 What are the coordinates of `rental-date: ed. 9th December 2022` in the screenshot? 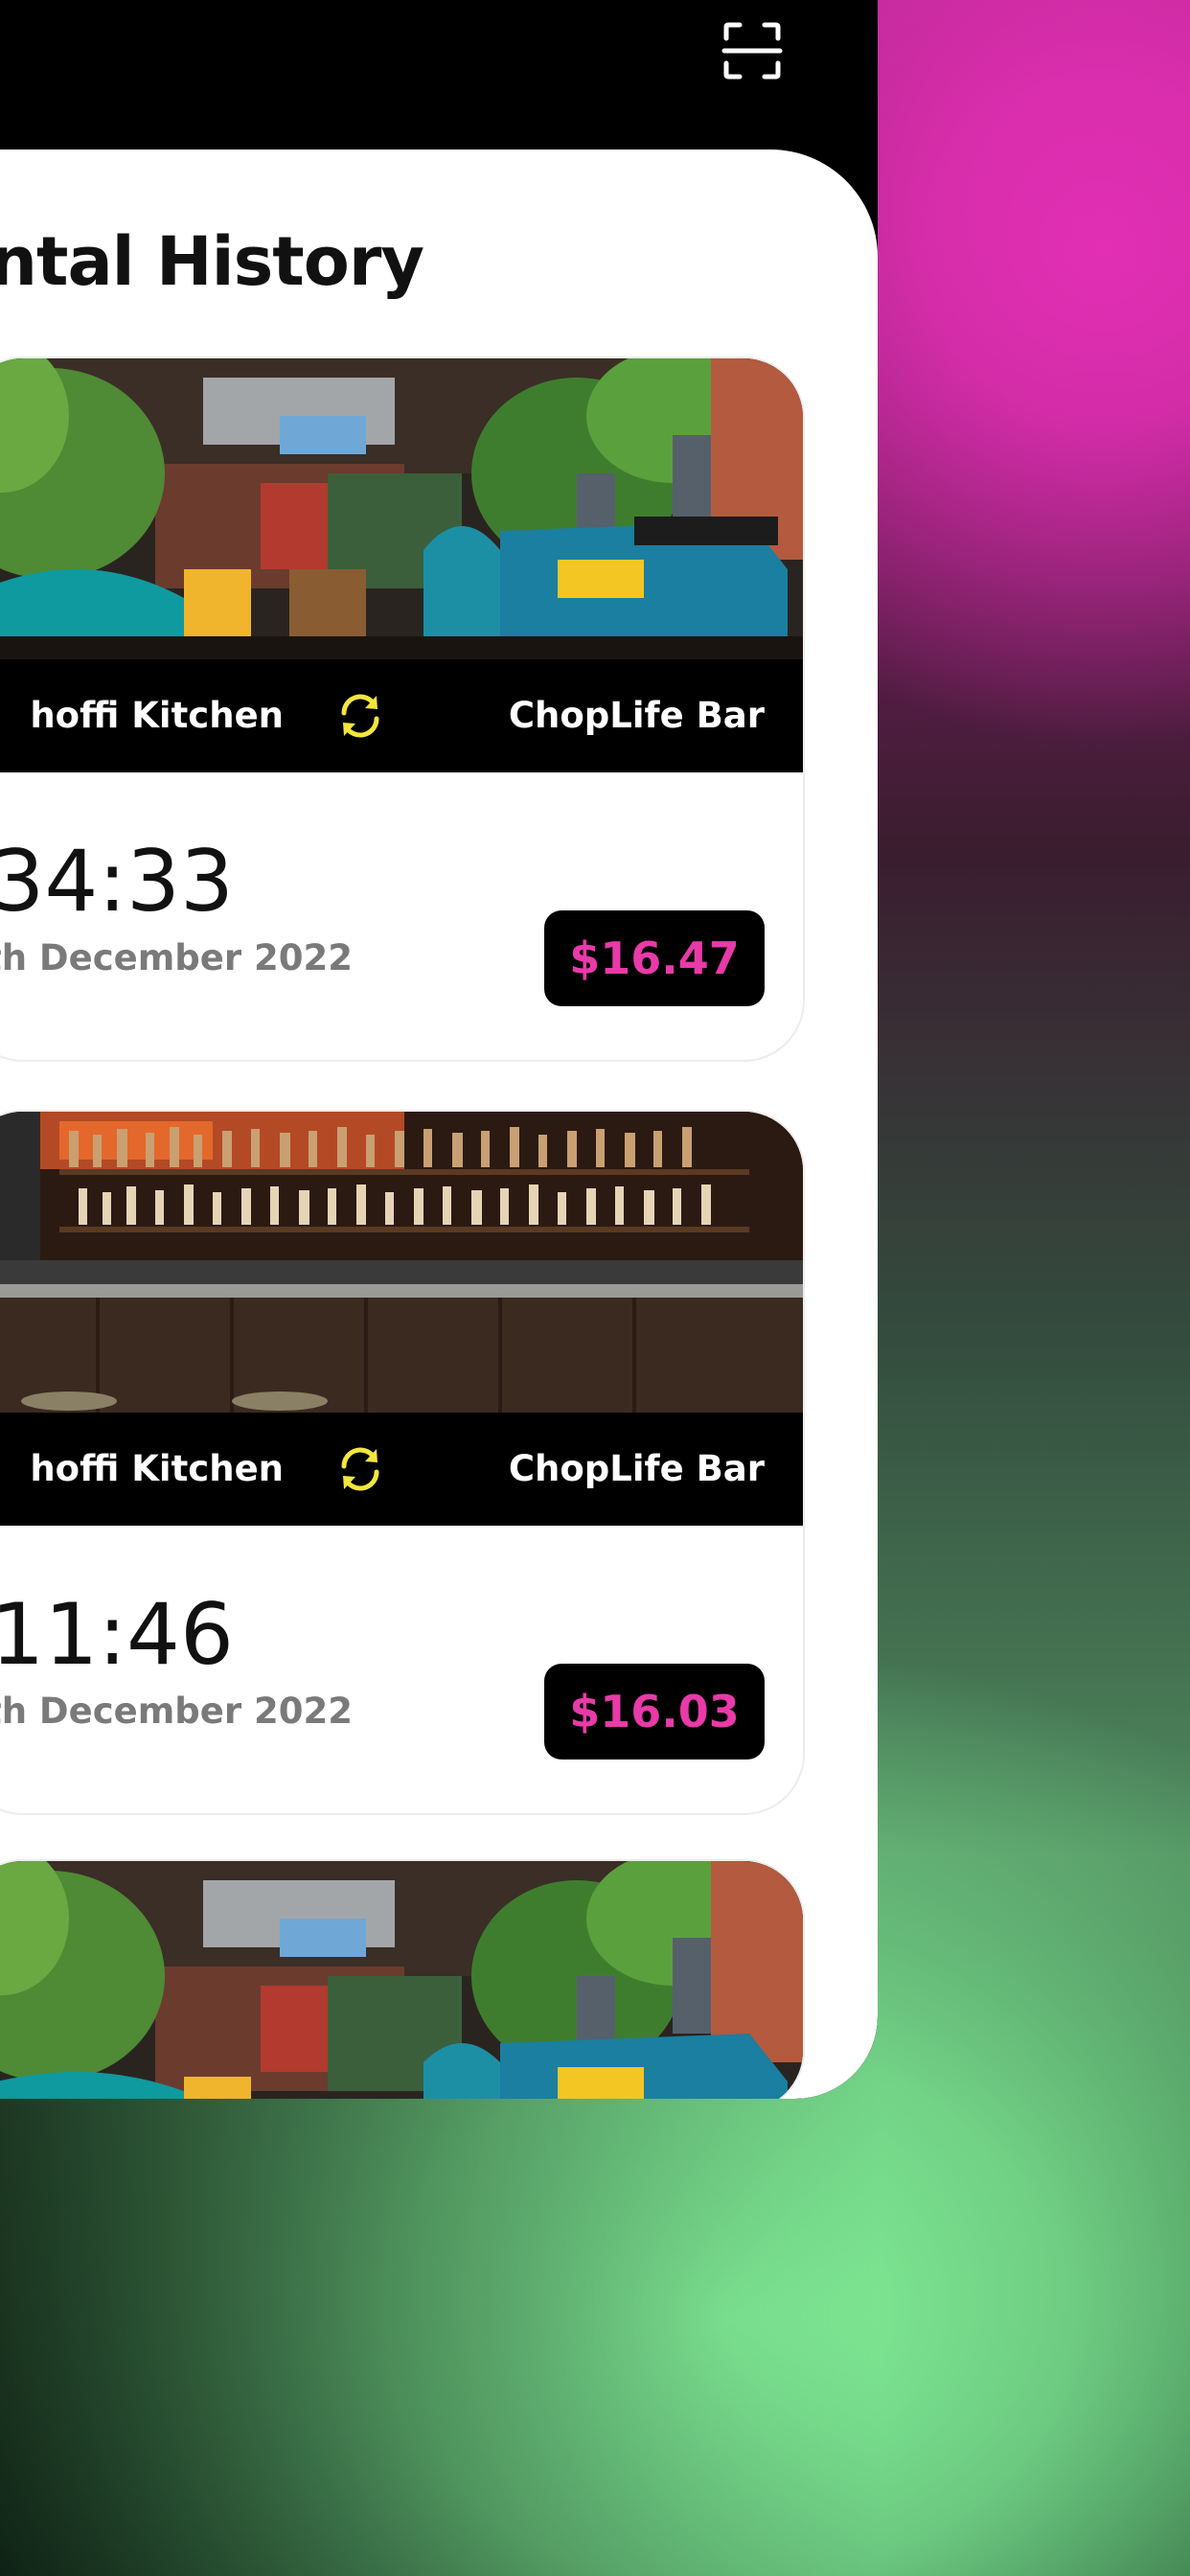 It's located at (177, 1711).